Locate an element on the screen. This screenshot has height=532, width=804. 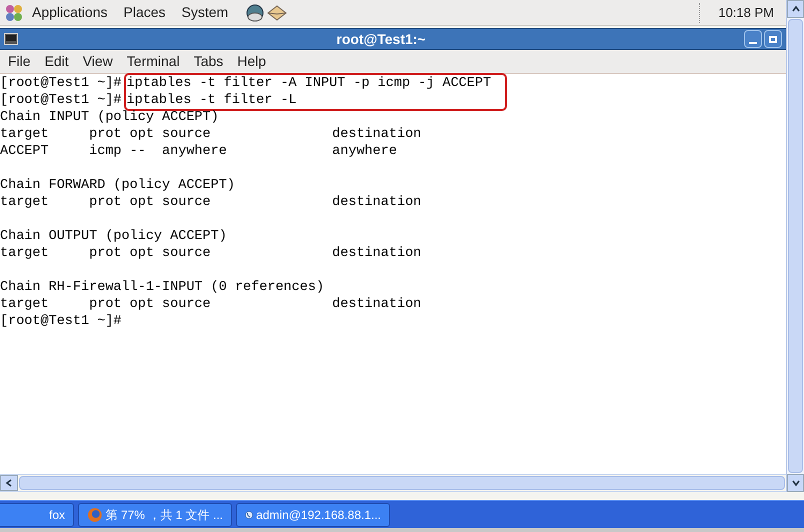
scroll-left-button is located at coordinates (9, 483).